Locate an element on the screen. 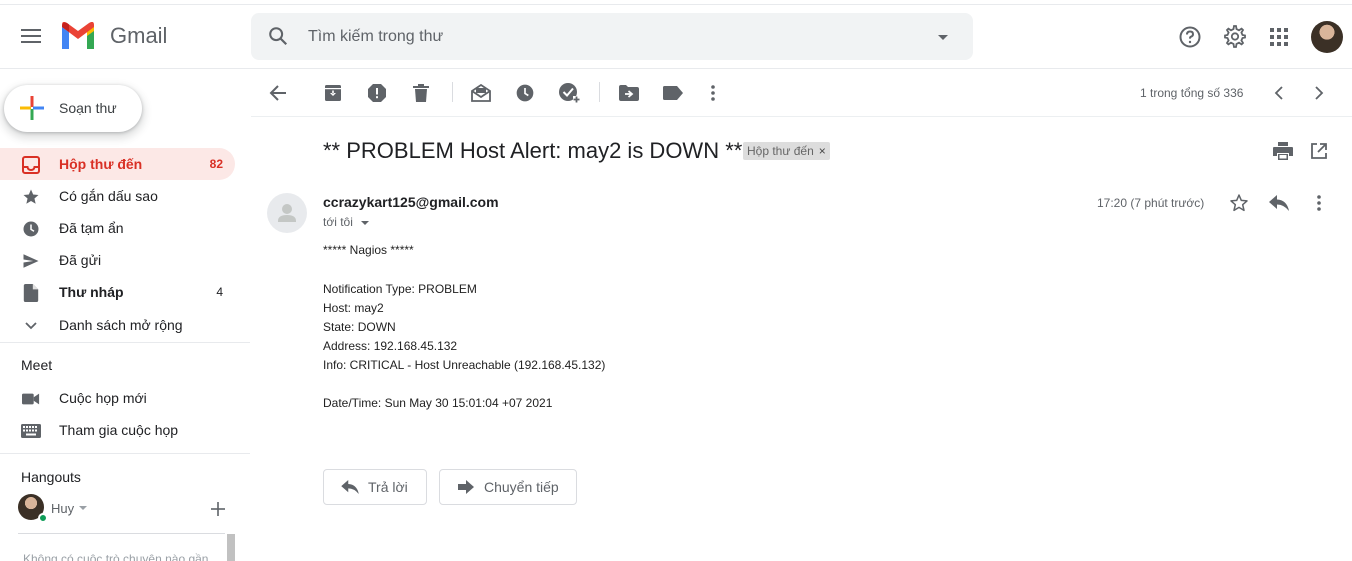 The height and width of the screenshot is (561, 1352). add-task-icon is located at coordinates (569, 93).